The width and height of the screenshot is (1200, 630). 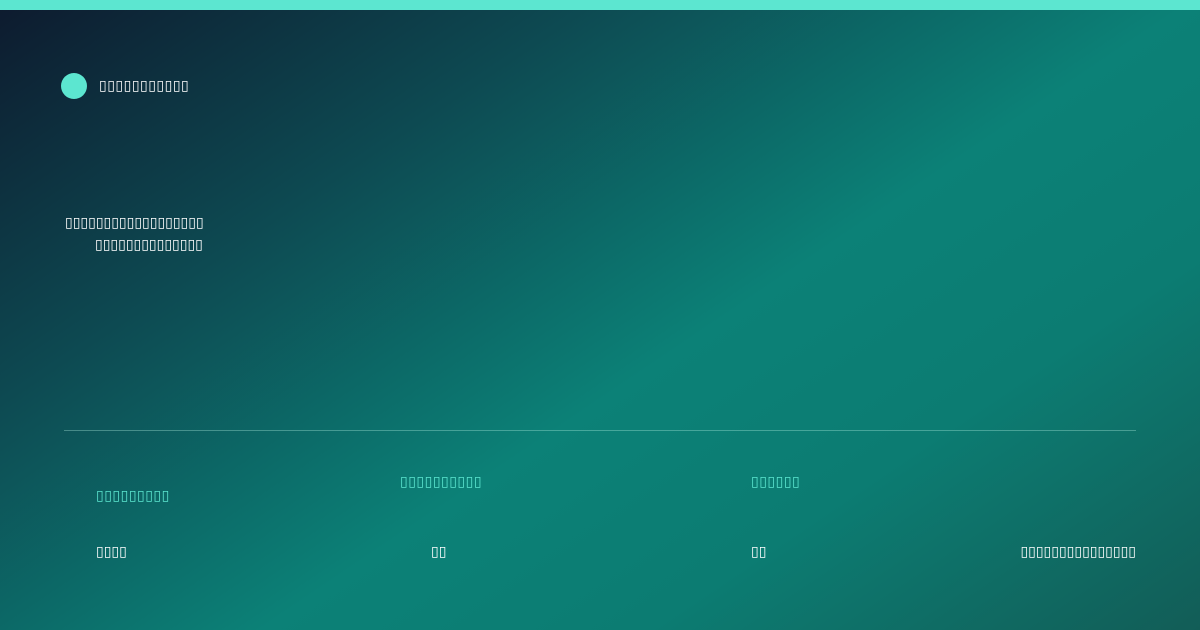 What do you see at coordinates (133, 496) in the screenshot?
I see `stat-label-1: ▯▯▯▯▯▯▯▯▯` at bounding box center [133, 496].